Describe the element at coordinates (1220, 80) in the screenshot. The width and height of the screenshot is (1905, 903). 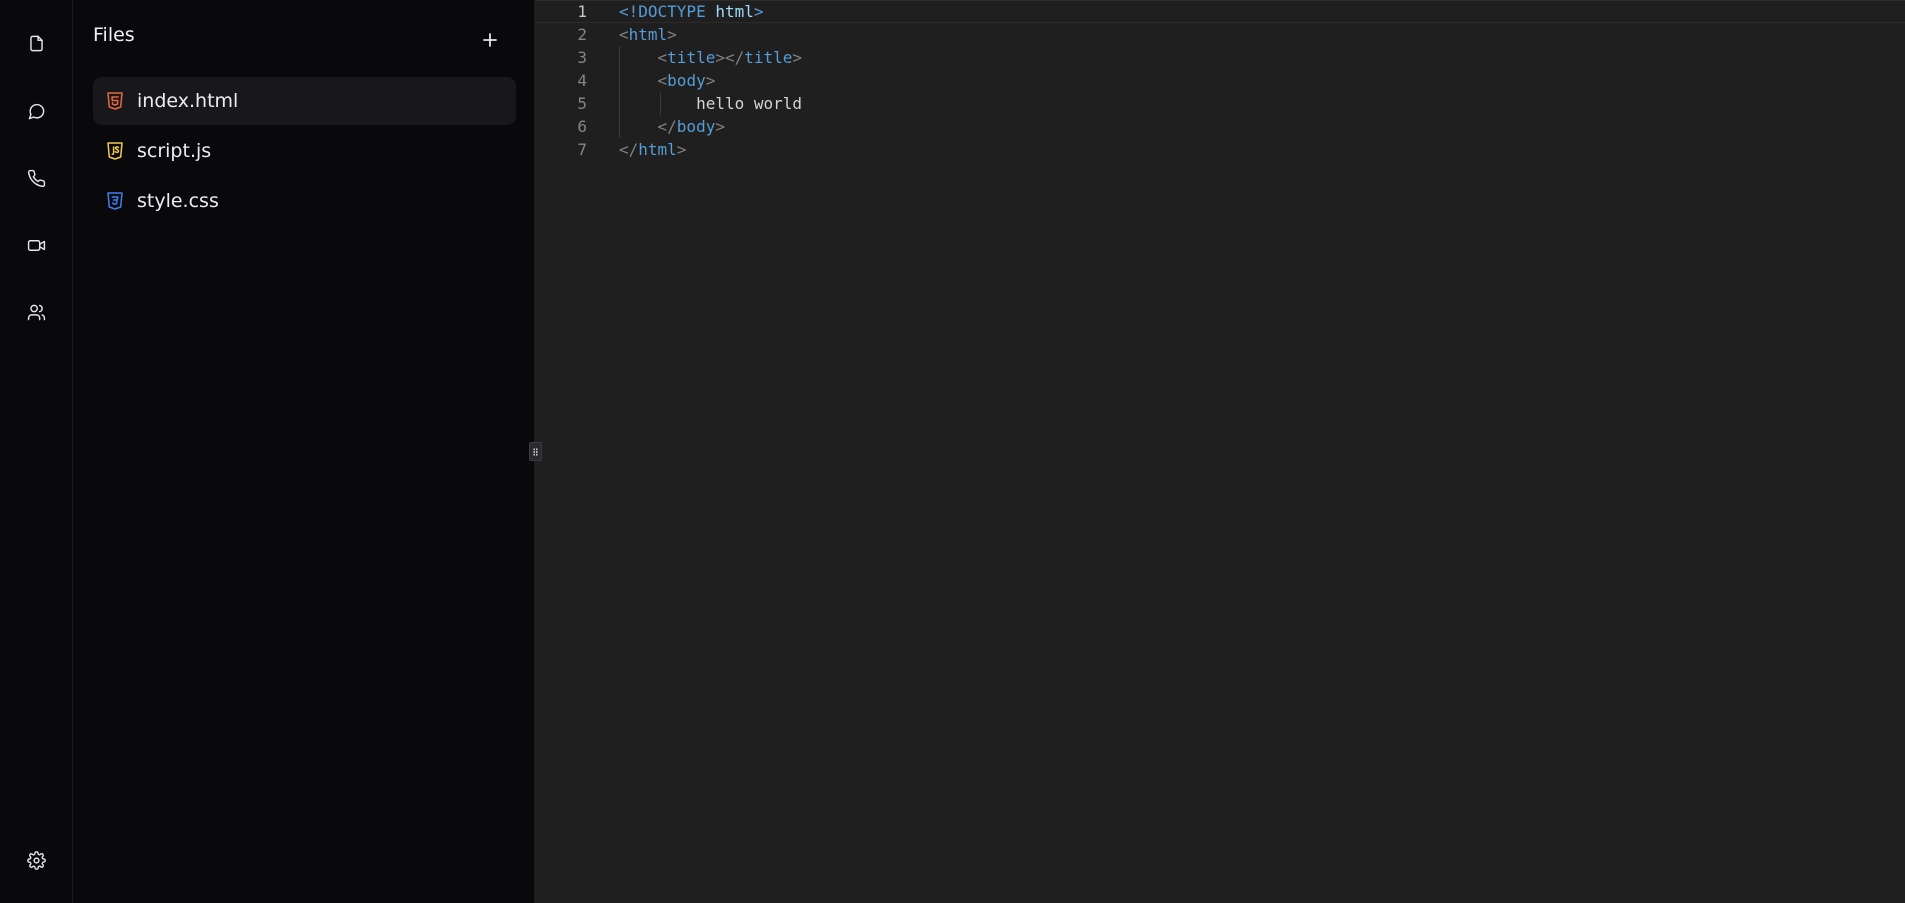
I see `code-line: 4 <body>` at that location.